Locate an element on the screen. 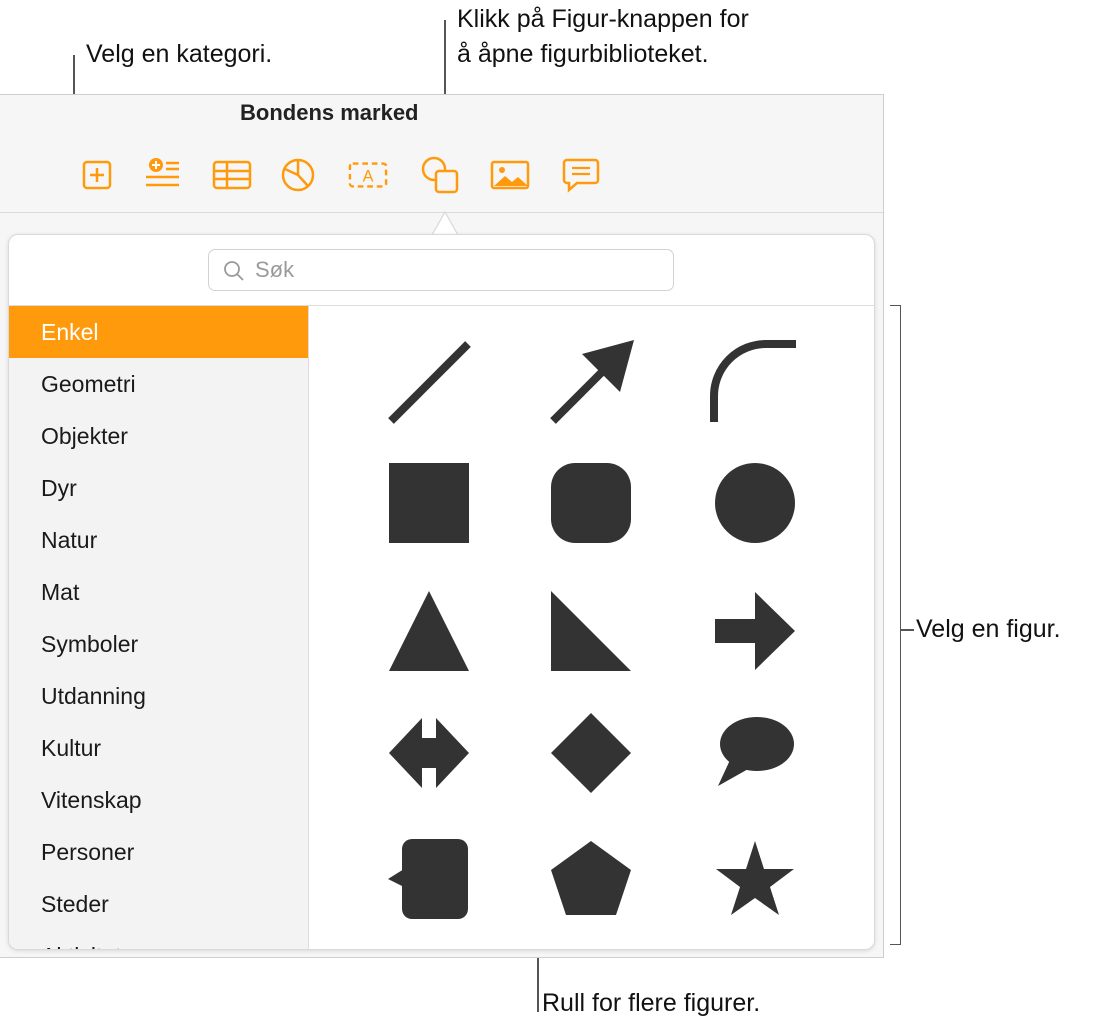 This screenshot has width=1099, height=1029. shape-pentagon is located at coordinates (591, 878).